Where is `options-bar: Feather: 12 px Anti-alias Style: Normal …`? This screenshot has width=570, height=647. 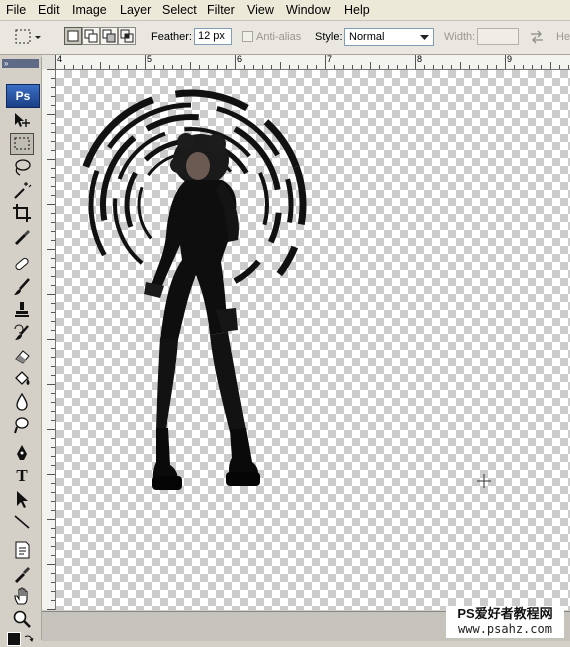
options-bar: Feather: 12 px Anti-alias Style: Normal … is located at coordinates (285, 38).